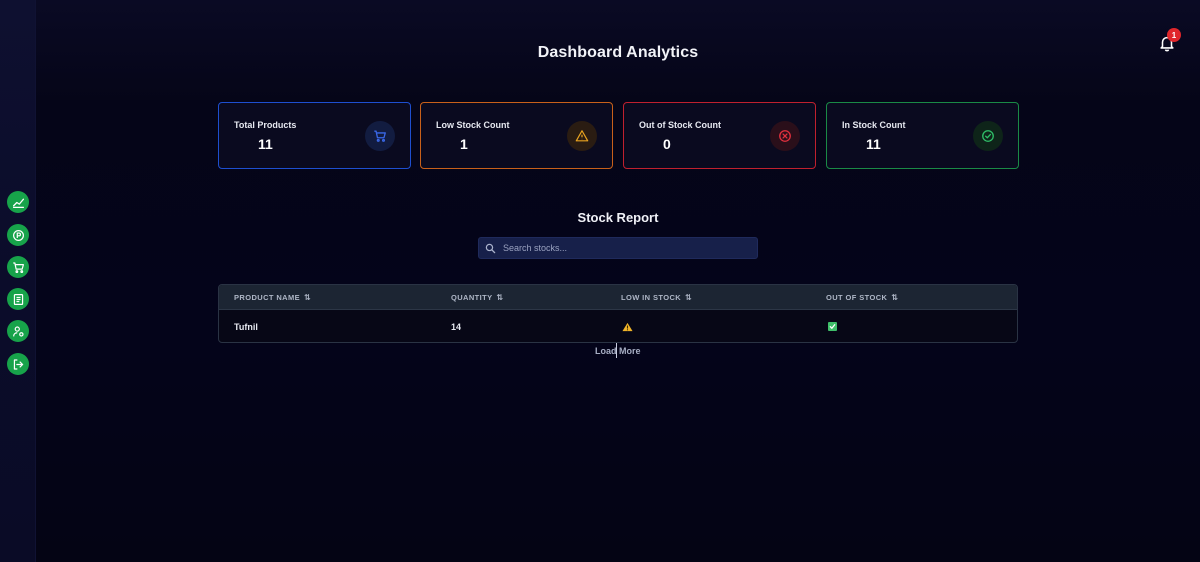  I want to click on cell-quantity: 14, so click(456, 327).